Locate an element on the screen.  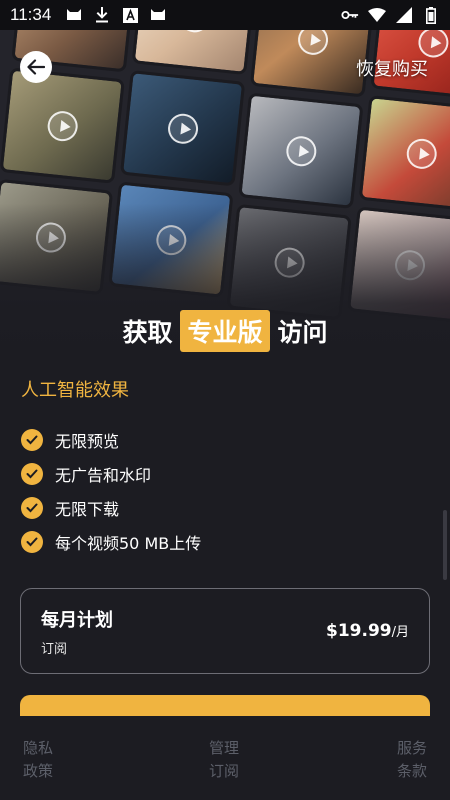
font-a-icon is located at coordinates (130, 15).